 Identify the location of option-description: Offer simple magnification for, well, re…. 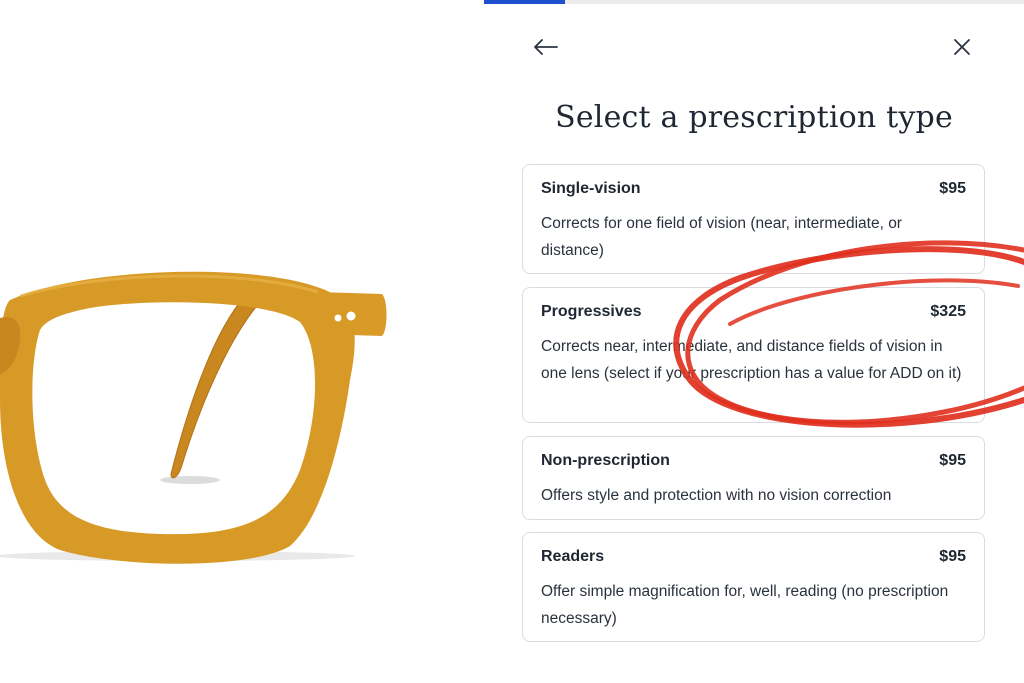
(745, 605).